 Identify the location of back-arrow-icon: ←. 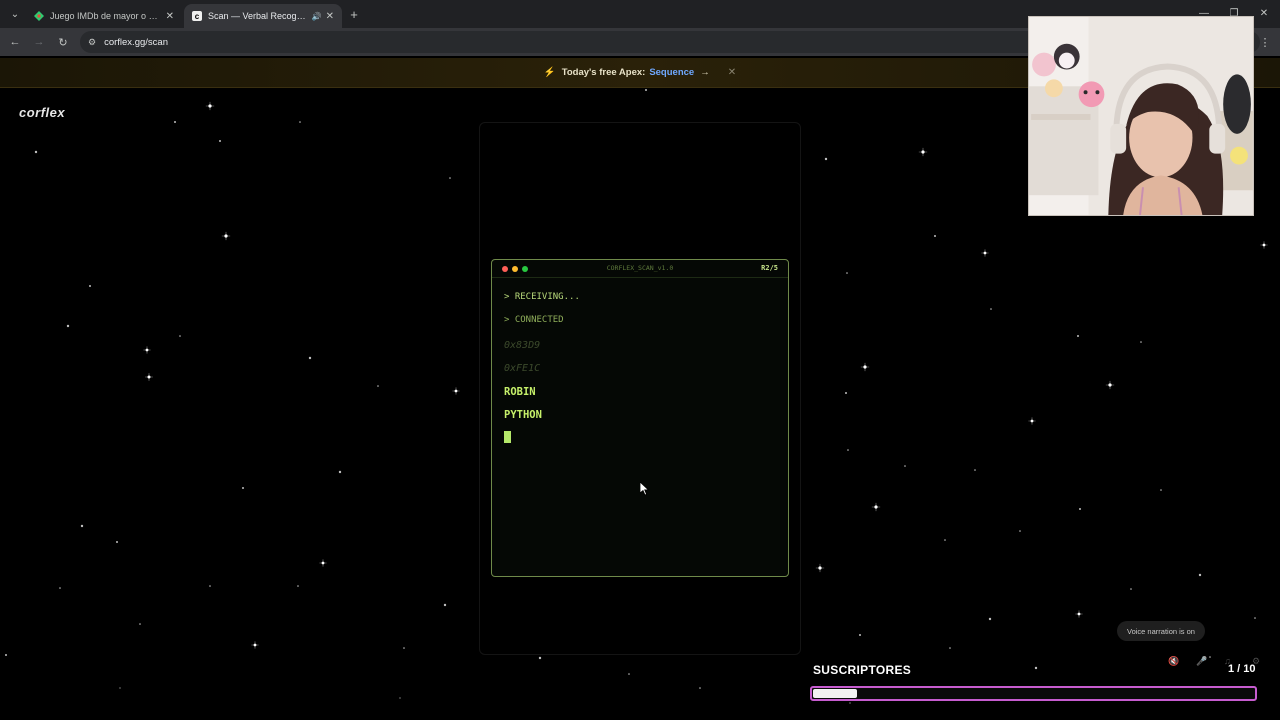
(15, 42).